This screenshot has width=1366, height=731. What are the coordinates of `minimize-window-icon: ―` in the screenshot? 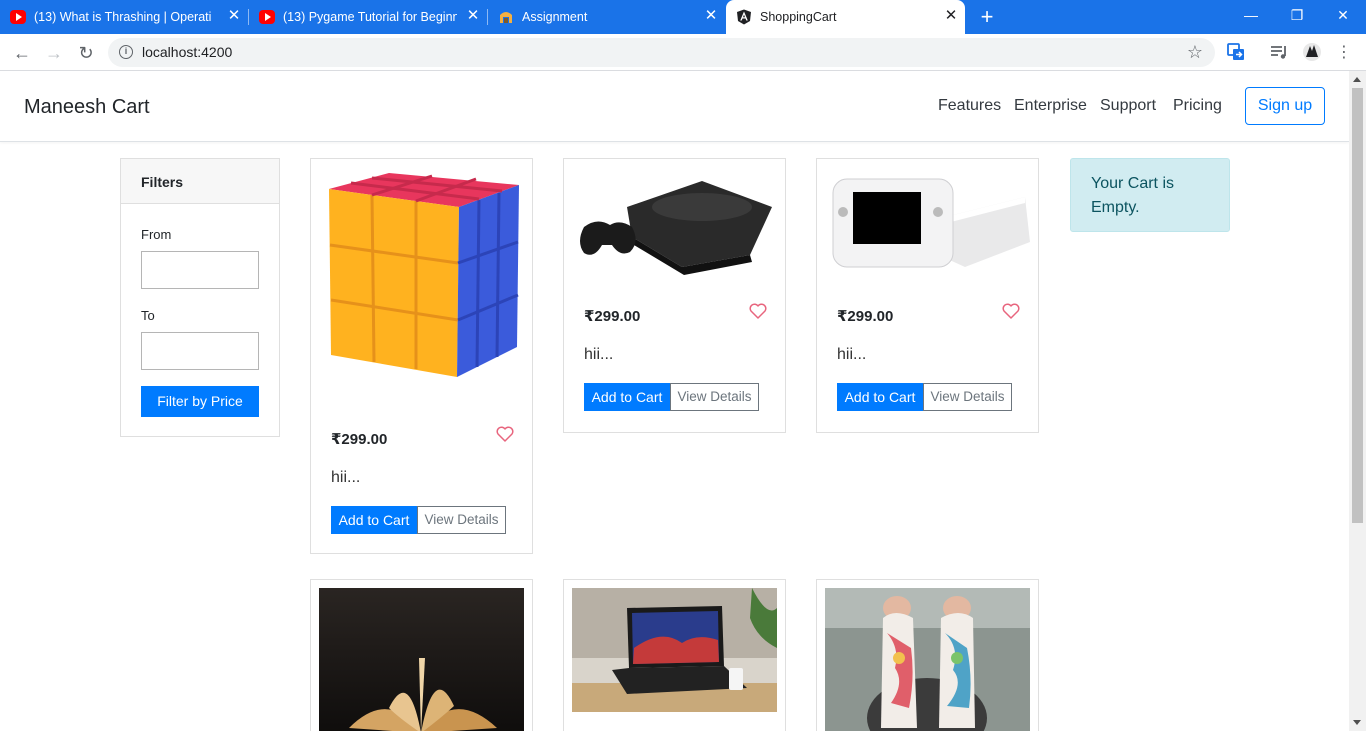 It's located at (1251, 15).